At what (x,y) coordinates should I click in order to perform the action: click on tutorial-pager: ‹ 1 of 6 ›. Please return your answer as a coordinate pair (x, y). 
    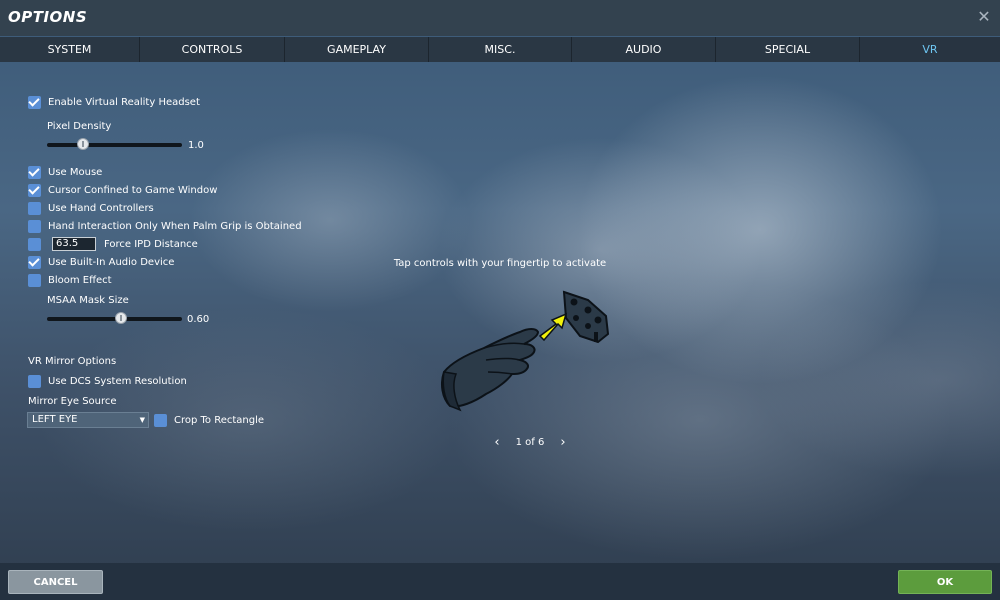
    Looking at the image, I should click on (535, 442).